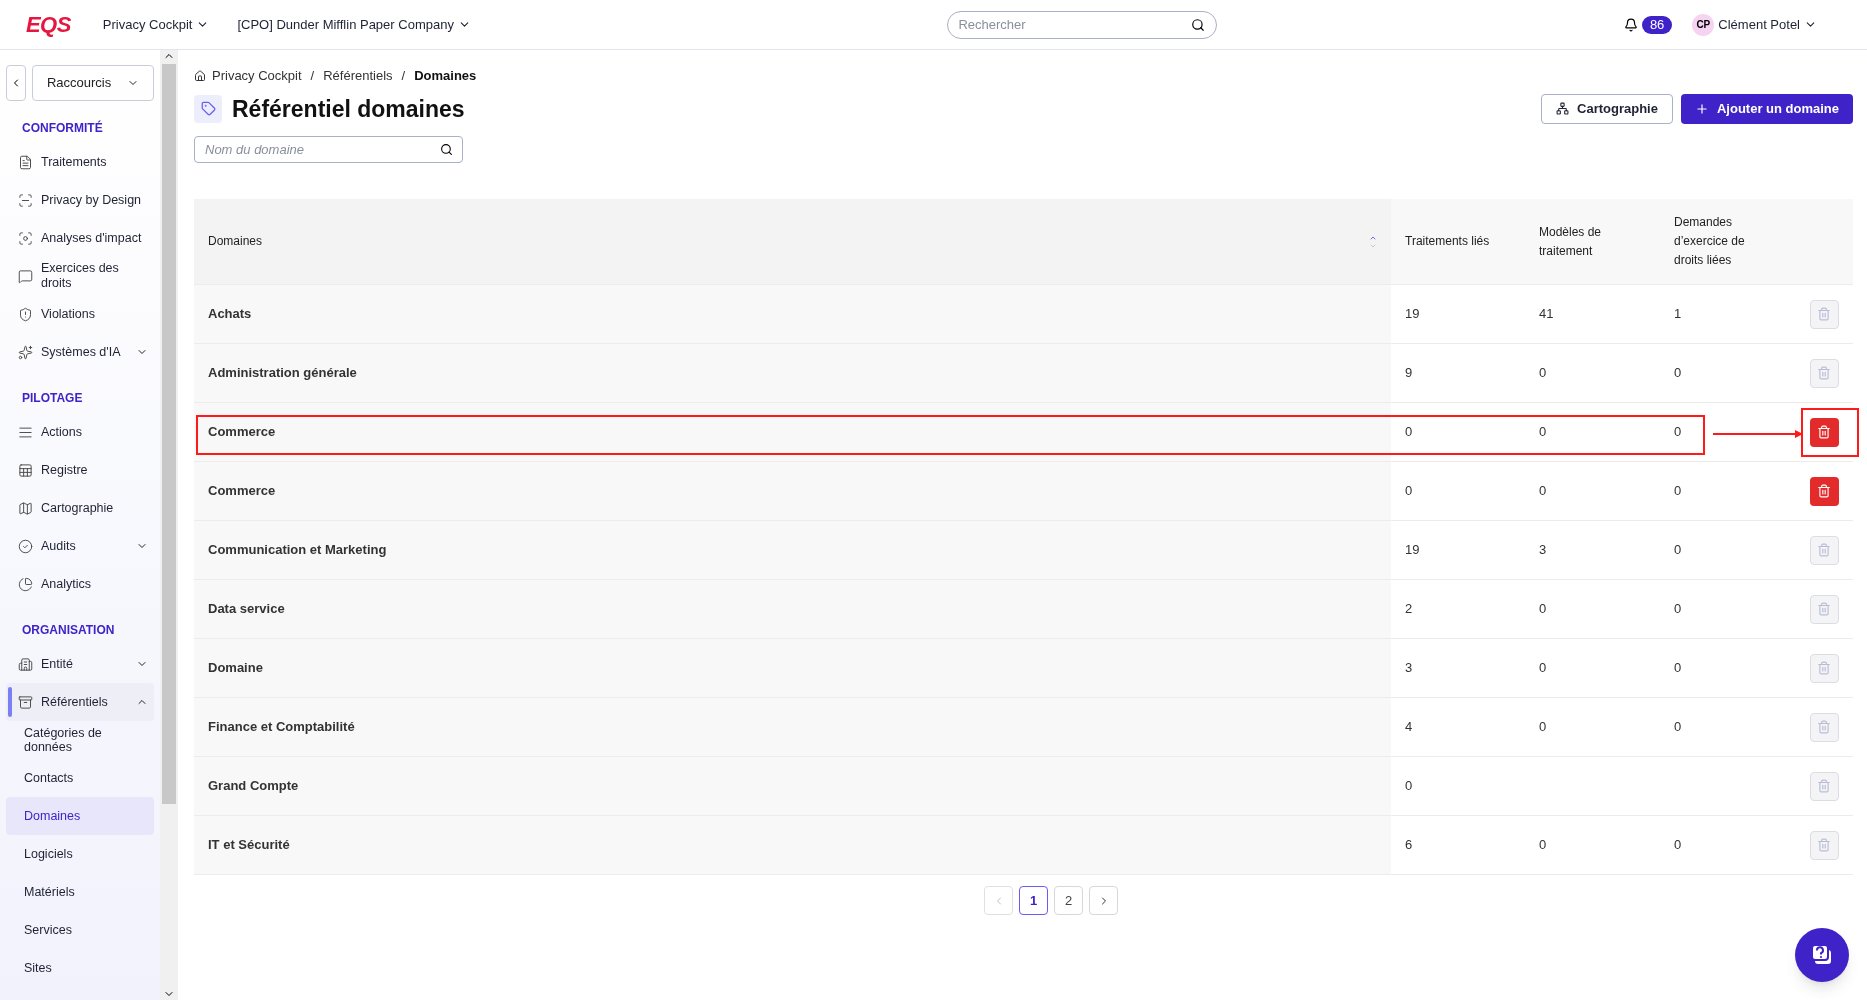  Describe the element at coordinates (1033, 900) in the screenshot. I see `page-button: 1` at that location.